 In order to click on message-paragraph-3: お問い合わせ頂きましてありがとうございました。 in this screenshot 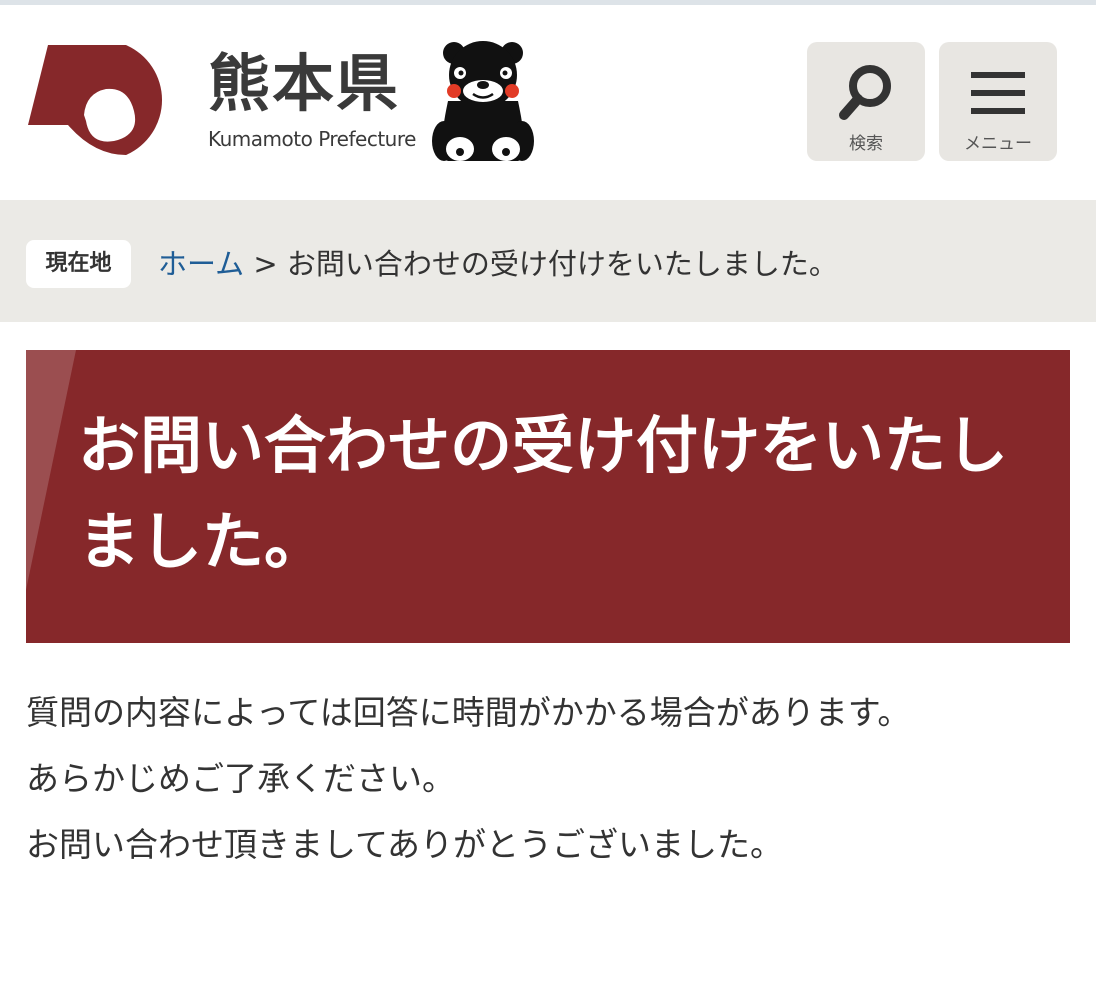, I will do `click(405, 844)`.